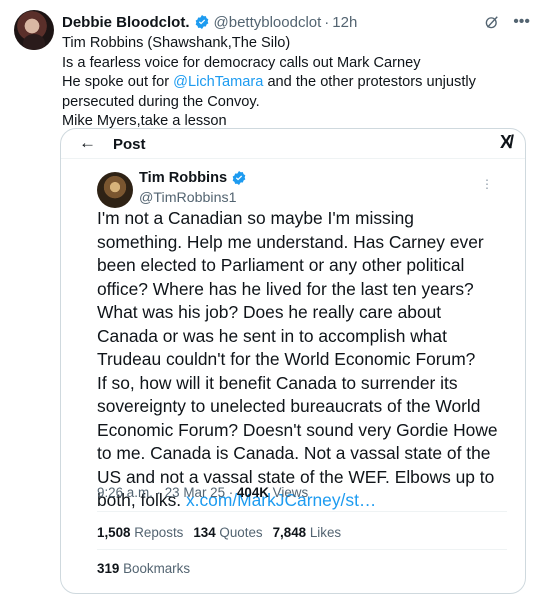  I want to click on post-text-segment: persecuted during the Convoy., so click(161, 101).